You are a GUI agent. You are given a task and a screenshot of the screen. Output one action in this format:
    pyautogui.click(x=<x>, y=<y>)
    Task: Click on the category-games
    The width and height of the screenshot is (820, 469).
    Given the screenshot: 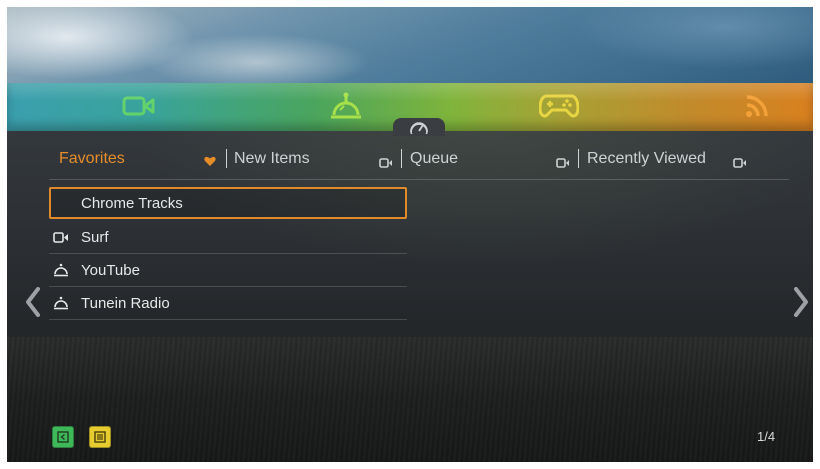 What is the action you would take?
    pyautogui.click(x=559, y=106)
    